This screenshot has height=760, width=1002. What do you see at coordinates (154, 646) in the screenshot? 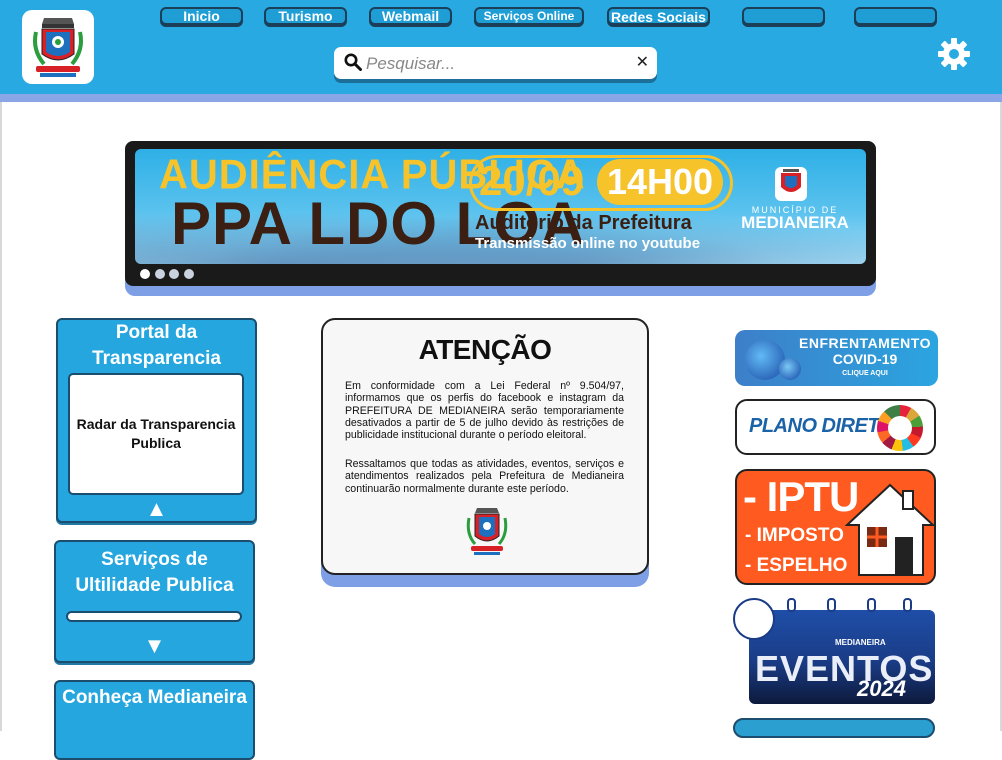
I see `expand-arrow-down: ▼` at bounding box center [154, 646].